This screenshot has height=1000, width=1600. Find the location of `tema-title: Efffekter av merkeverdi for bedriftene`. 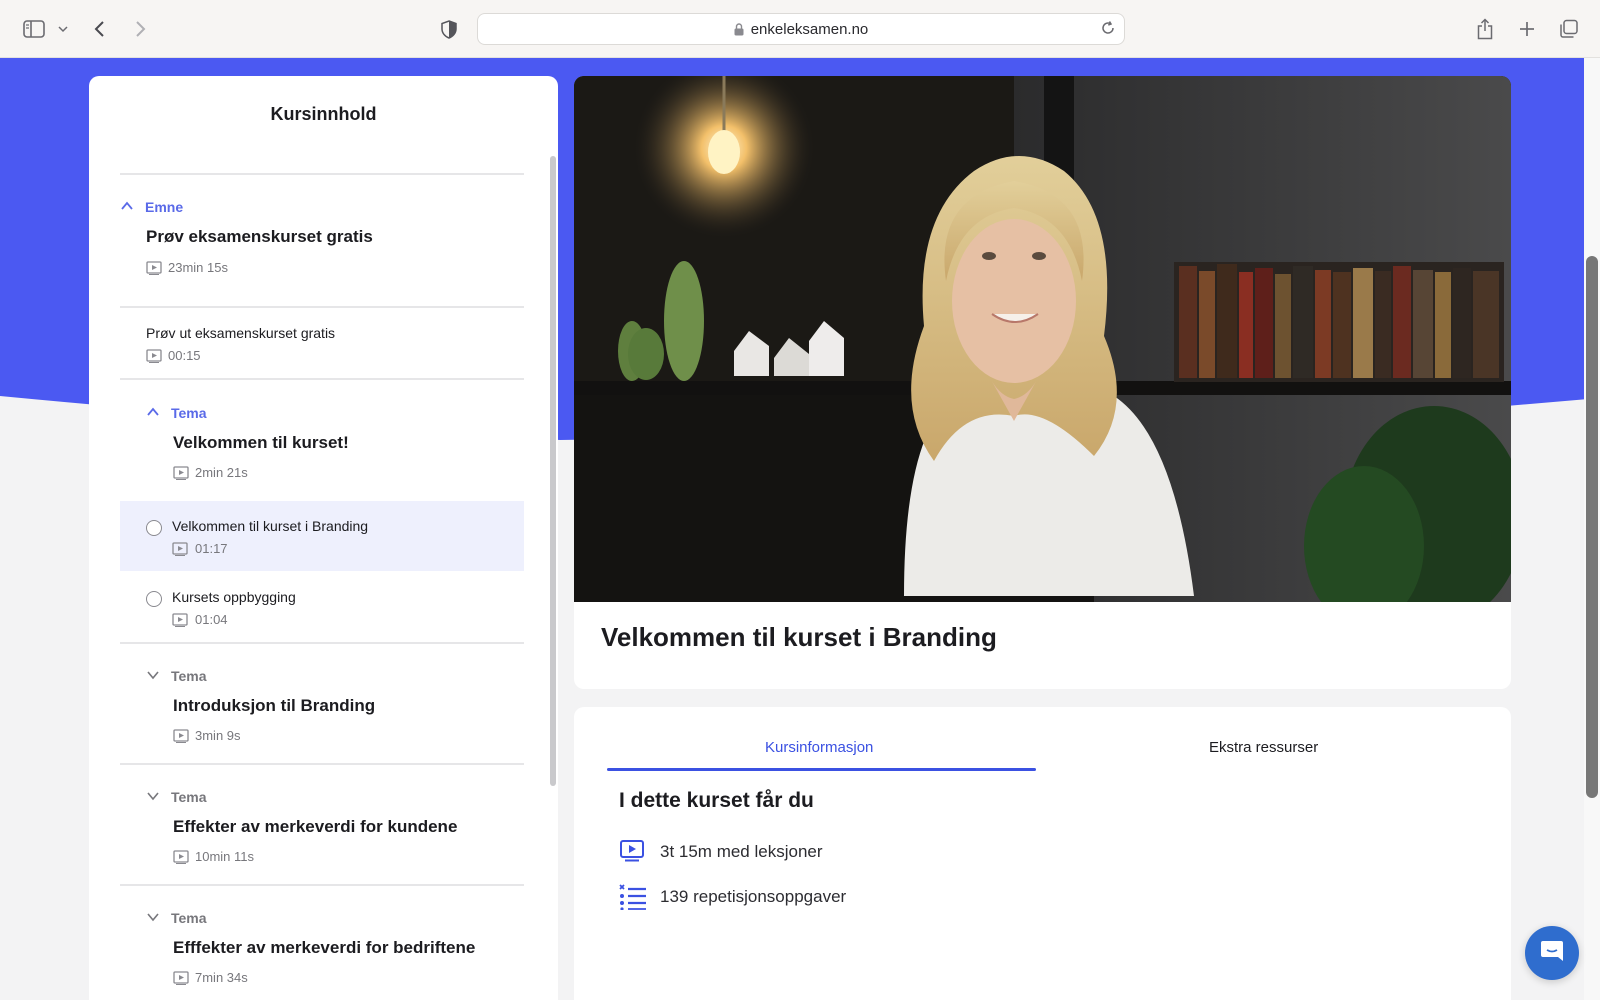

tema-title: Efffekter av merkeverdi for bedriftene is located at coordinates (324, 948).